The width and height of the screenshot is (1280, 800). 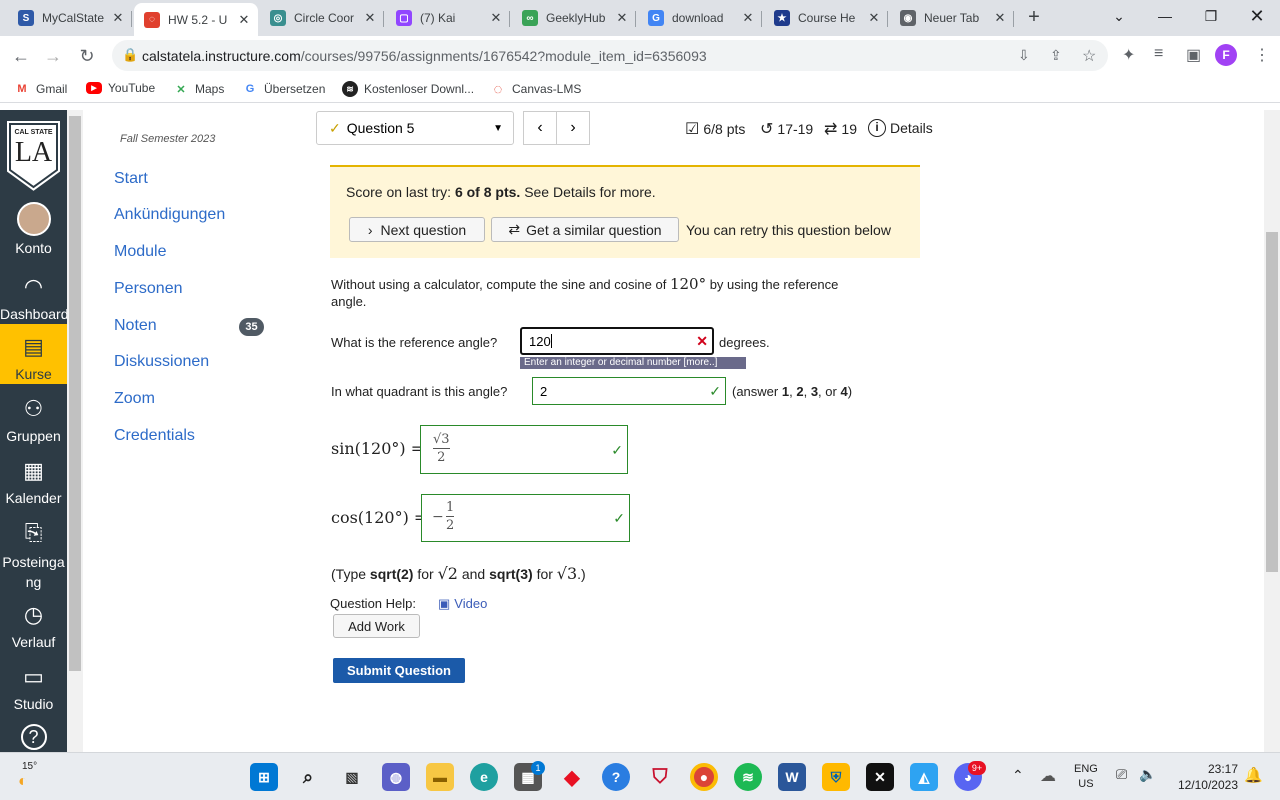 I want to click on next-question-arrow-button: ›, so click(x=573, y=128).